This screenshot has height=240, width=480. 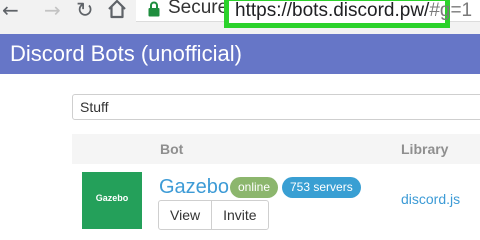 I want to click on back-arrow-icon: ←, so click(x=10, y=11).